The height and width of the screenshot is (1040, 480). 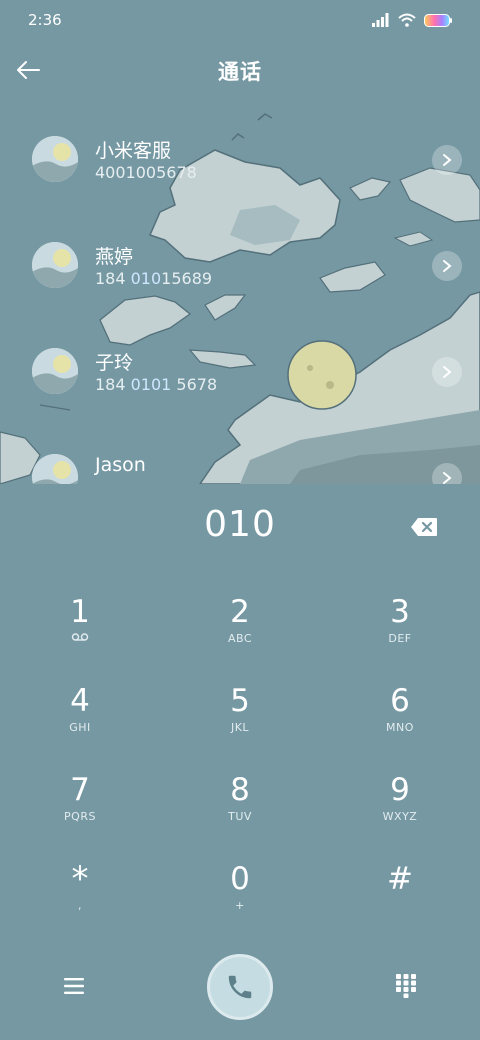 I want to click on key-6: 6 MNO, so click(x=400, y=713).